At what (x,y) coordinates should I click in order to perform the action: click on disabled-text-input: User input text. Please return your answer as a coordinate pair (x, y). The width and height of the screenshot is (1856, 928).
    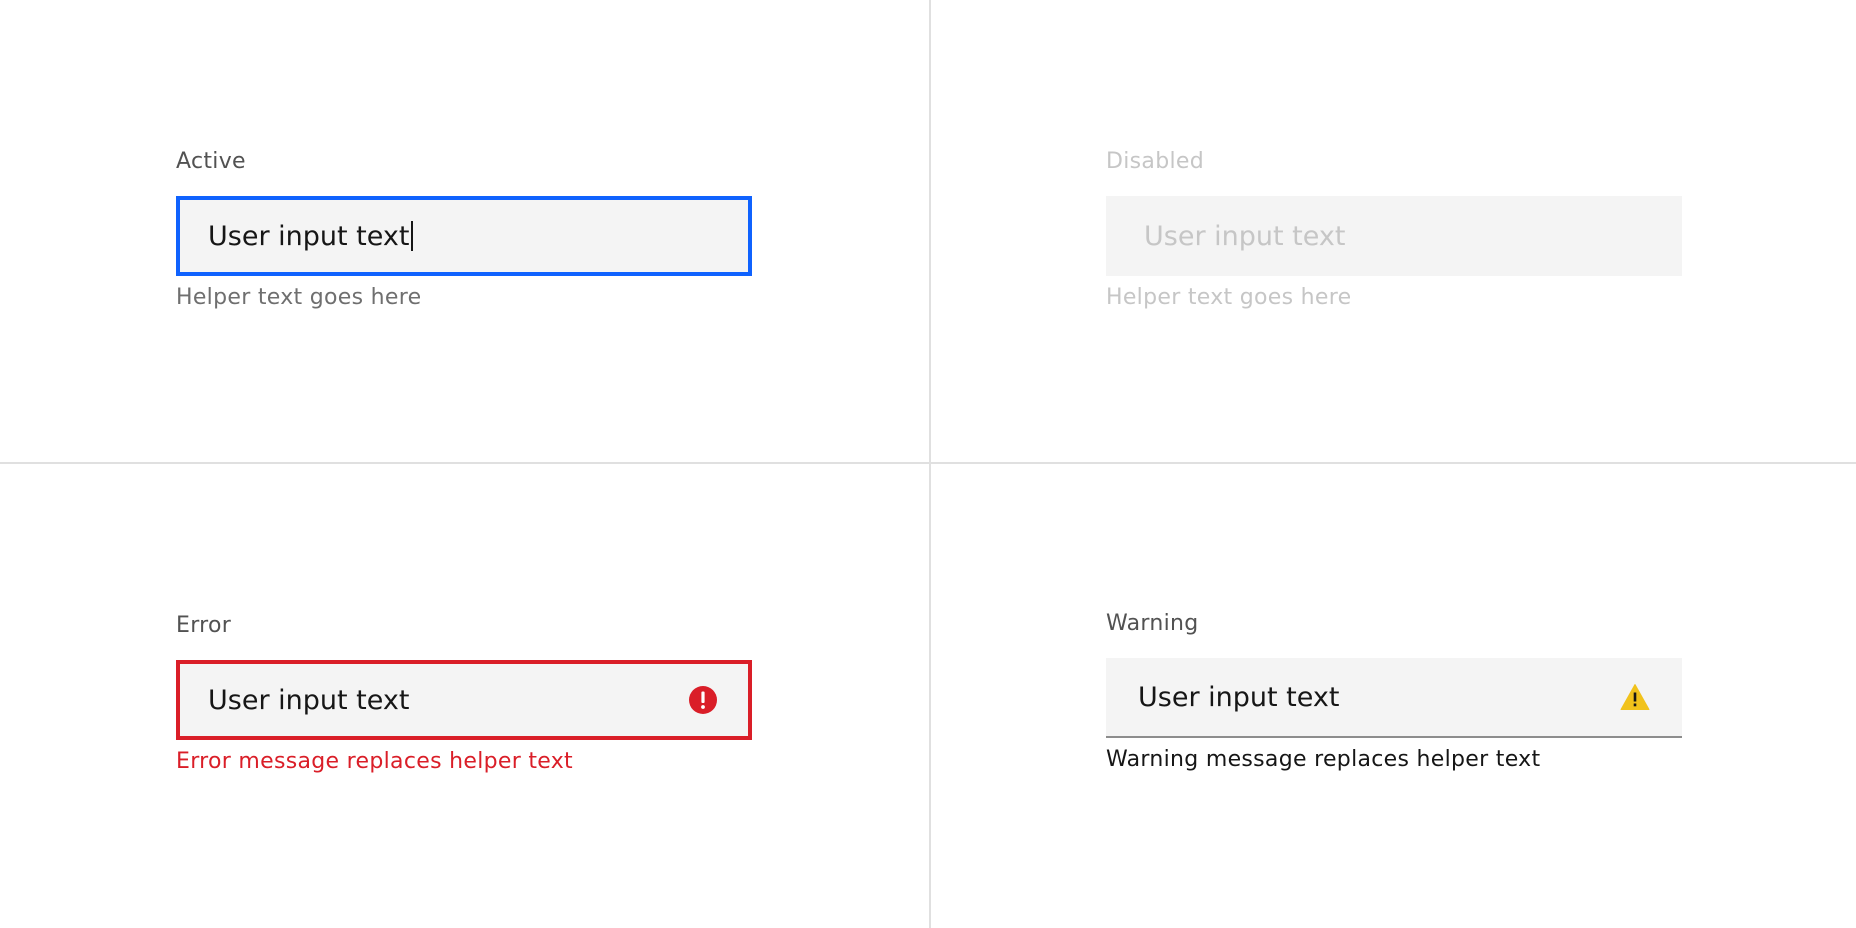
    Looking at the image, I should click on (1394, 236).